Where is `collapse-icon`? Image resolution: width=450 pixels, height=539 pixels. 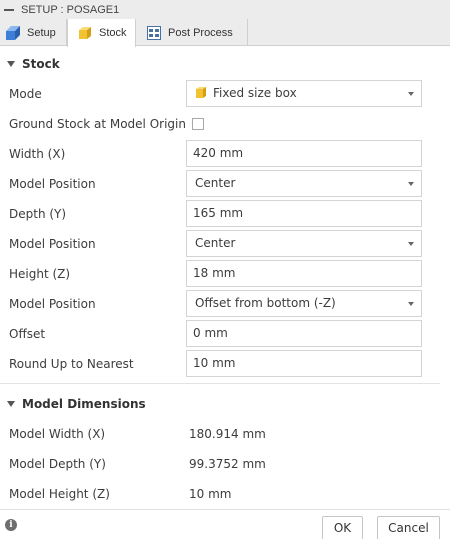 collapse-icon is located at coordinates (9, 9).